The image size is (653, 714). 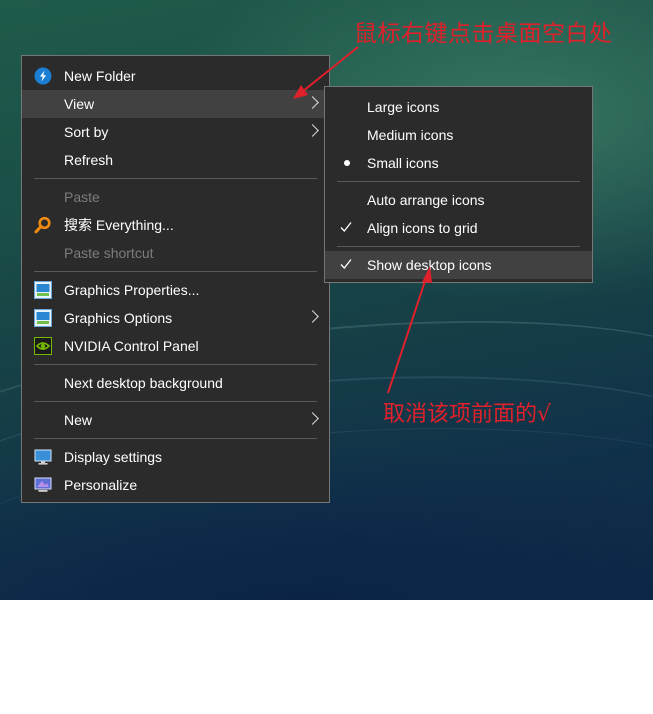 What do you see at coordinates (175, 485) in the screenshot?
I see `menu-item-personalize: Personalize` at bounding box center [175, 485].